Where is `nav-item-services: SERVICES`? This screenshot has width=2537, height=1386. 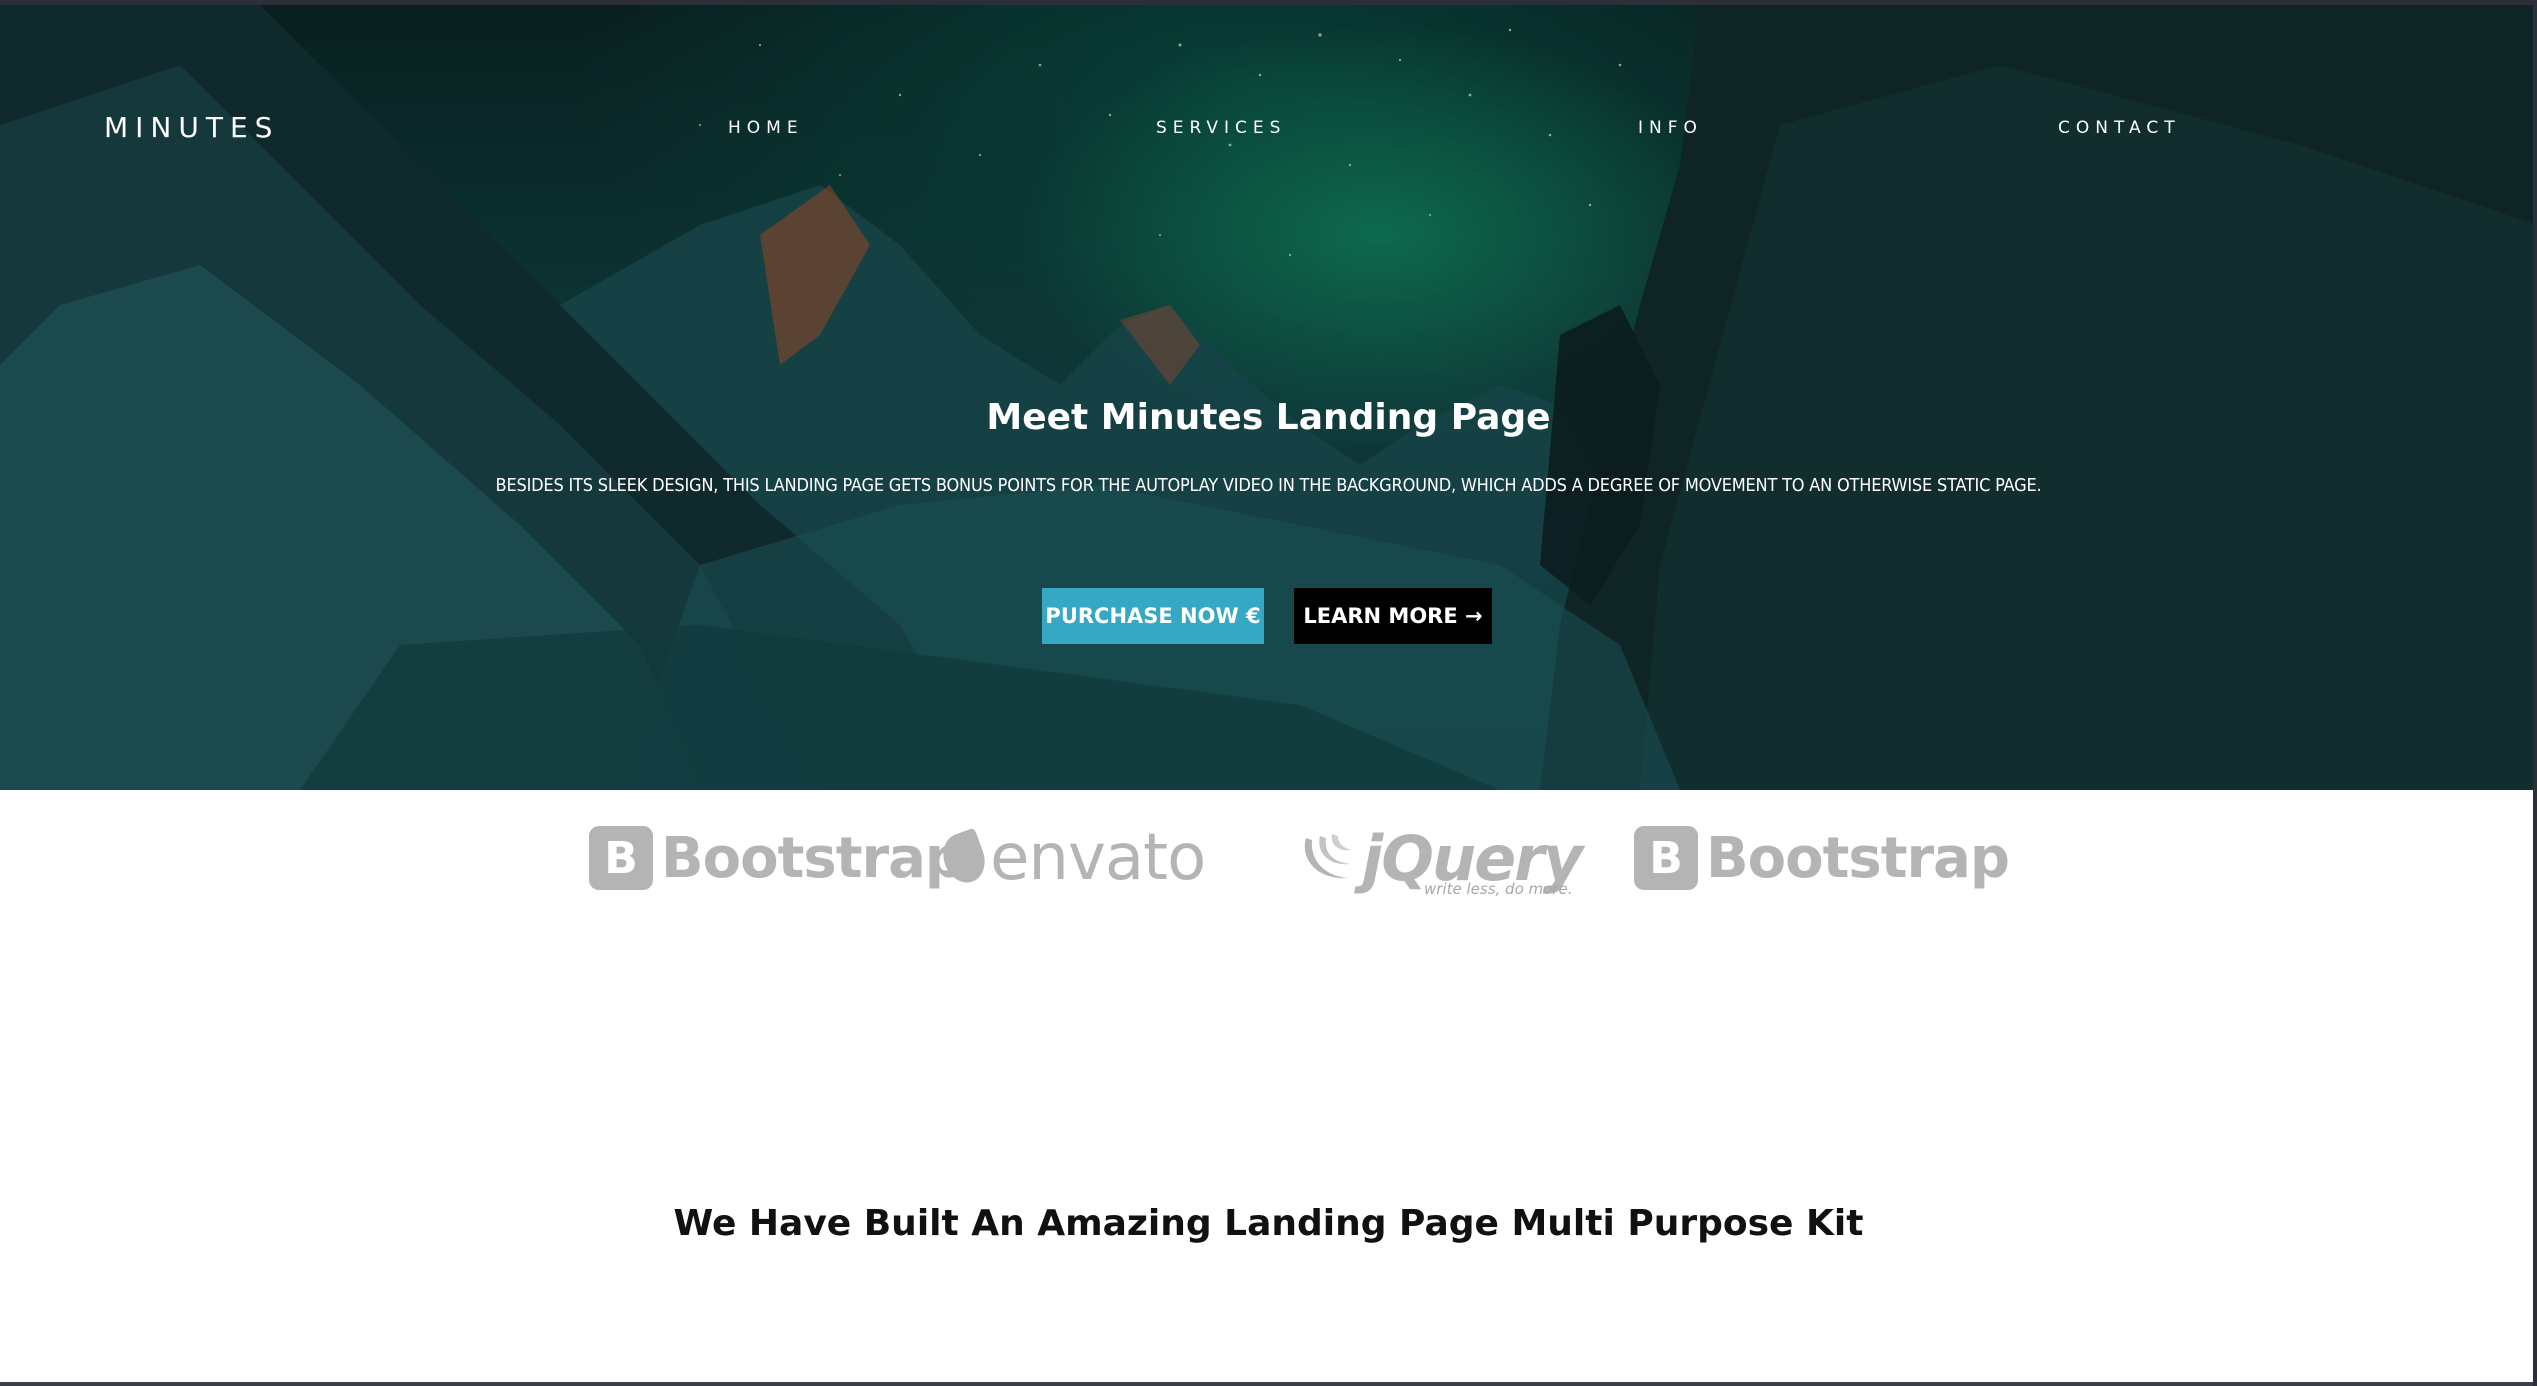
nav-item-services: SERVICES is located at coordinates (1221, 128).